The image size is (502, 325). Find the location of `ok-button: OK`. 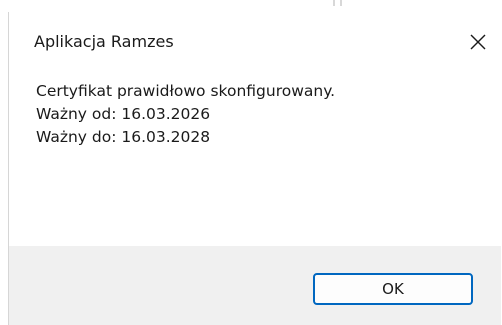

ok-button: OK is located at coordinates (393, 289).